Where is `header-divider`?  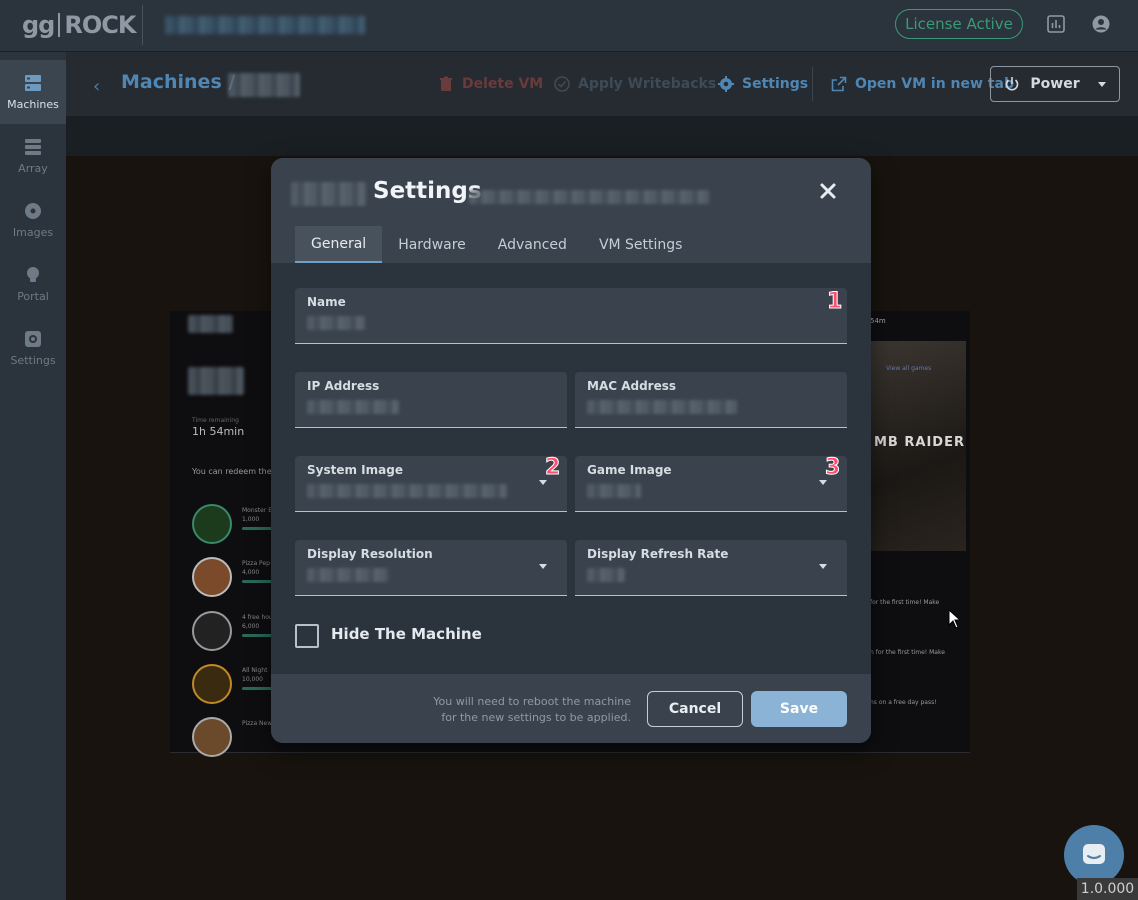 header-divider is located at coordinates (812, 84).